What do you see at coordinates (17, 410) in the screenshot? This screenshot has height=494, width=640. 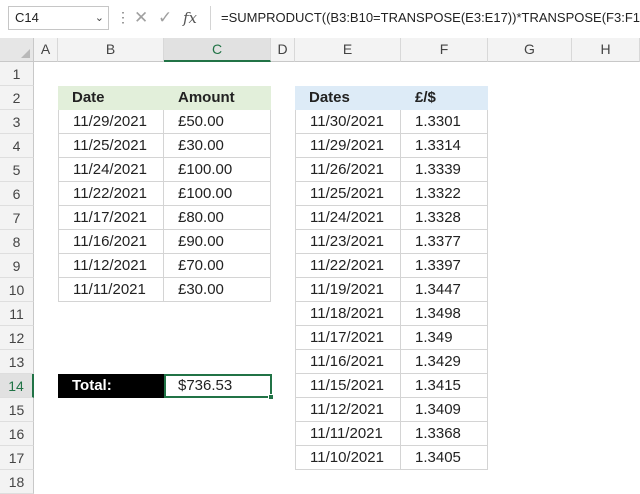 I see `row-header-15: 15` at bounding box center [17, 410].